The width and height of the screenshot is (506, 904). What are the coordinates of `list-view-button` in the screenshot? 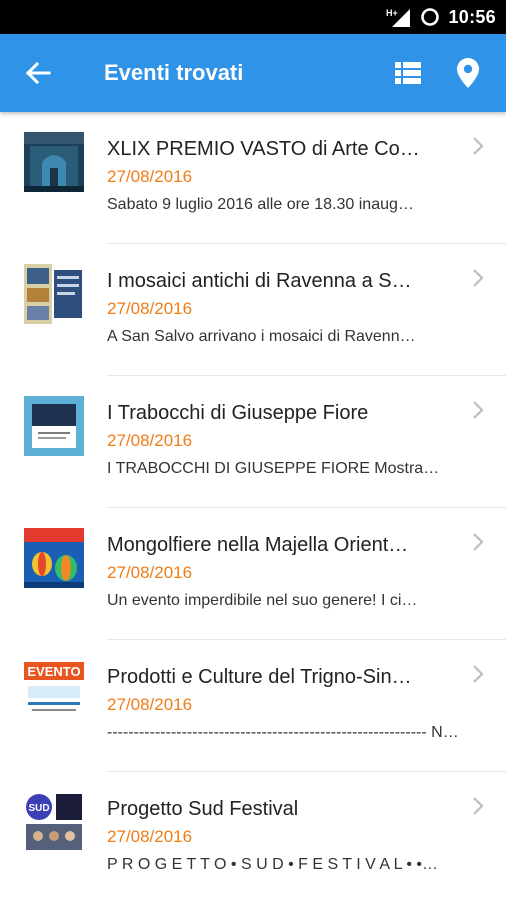 It's located at (408, 73).